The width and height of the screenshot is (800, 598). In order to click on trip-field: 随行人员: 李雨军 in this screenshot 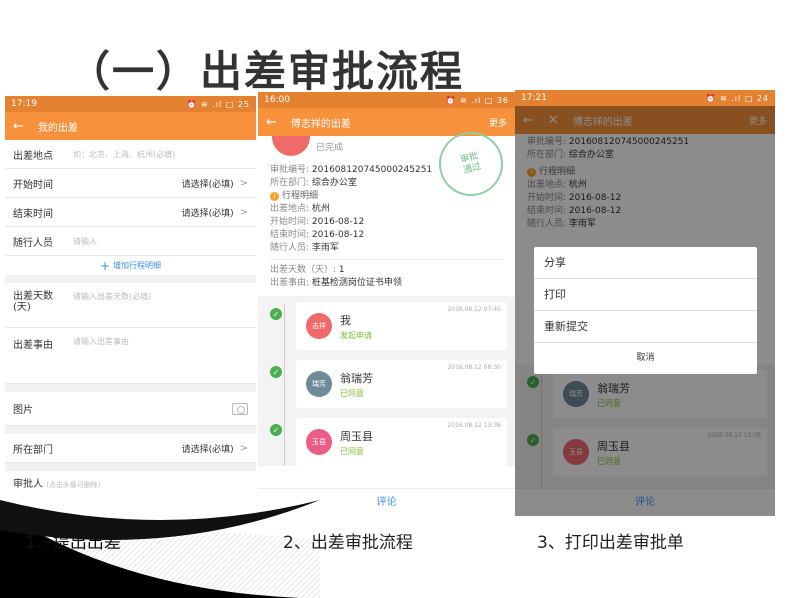, I will do `click(304, 248)`.